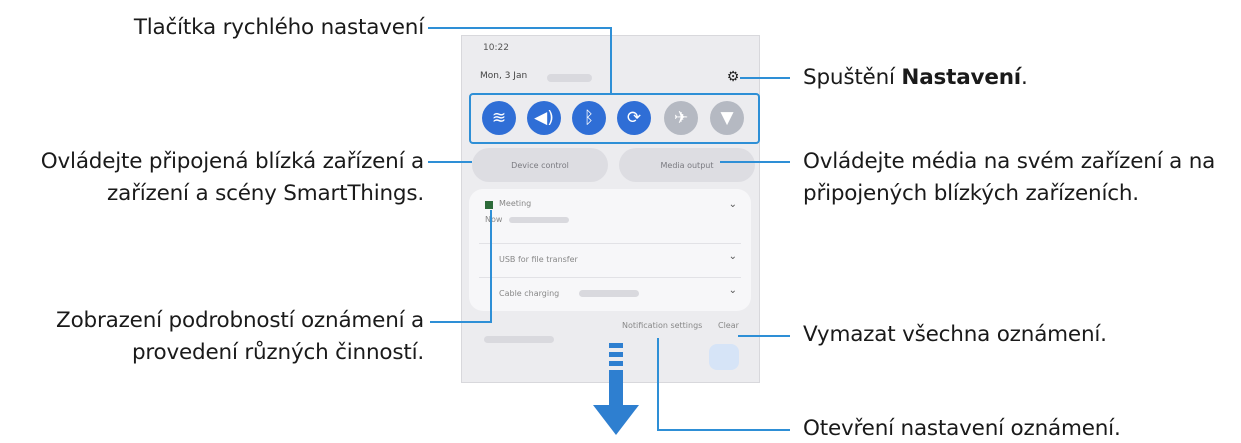 This screenshot has width=1241, height=443. What do you see at coordinates (727, 118) in the screenshot?
I see `flashlight-icon: ▼` at bounding box center [727, 118].